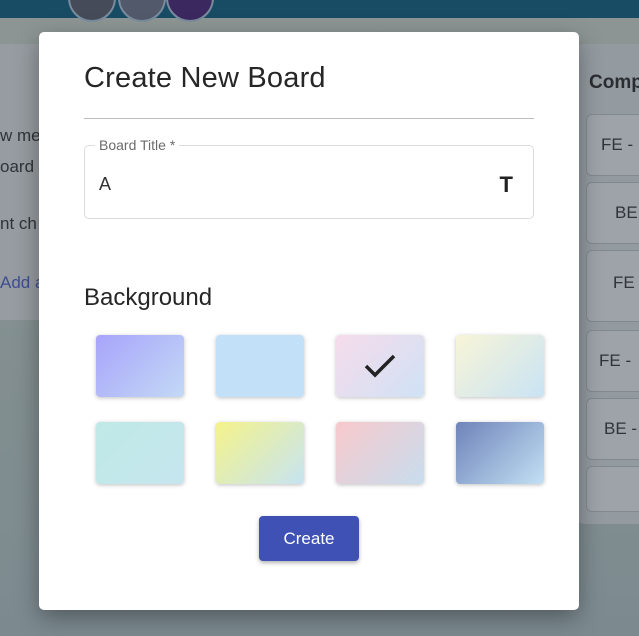 Image resolution: width=639 pixels, height=636 pixels. Describe the element at coordinates (380, 453) in the screenshot. I see `background-option-peach-blue-gradient` at that location.